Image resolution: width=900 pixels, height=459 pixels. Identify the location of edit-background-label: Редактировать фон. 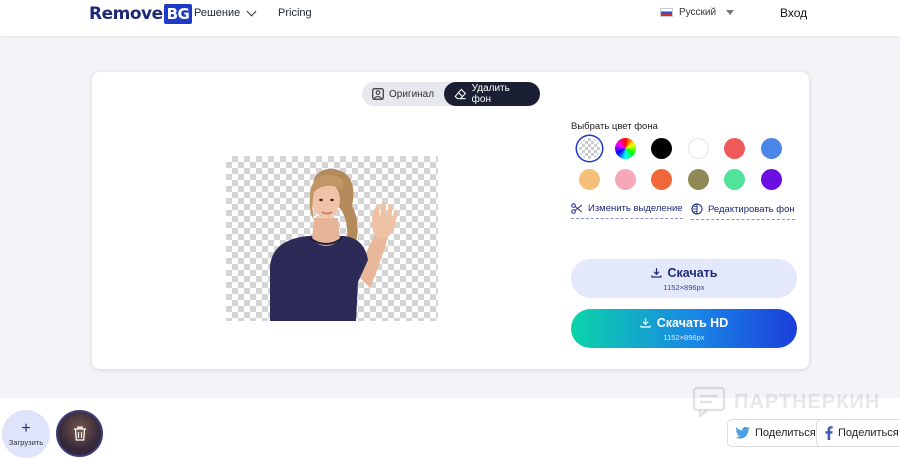
(751, 209).